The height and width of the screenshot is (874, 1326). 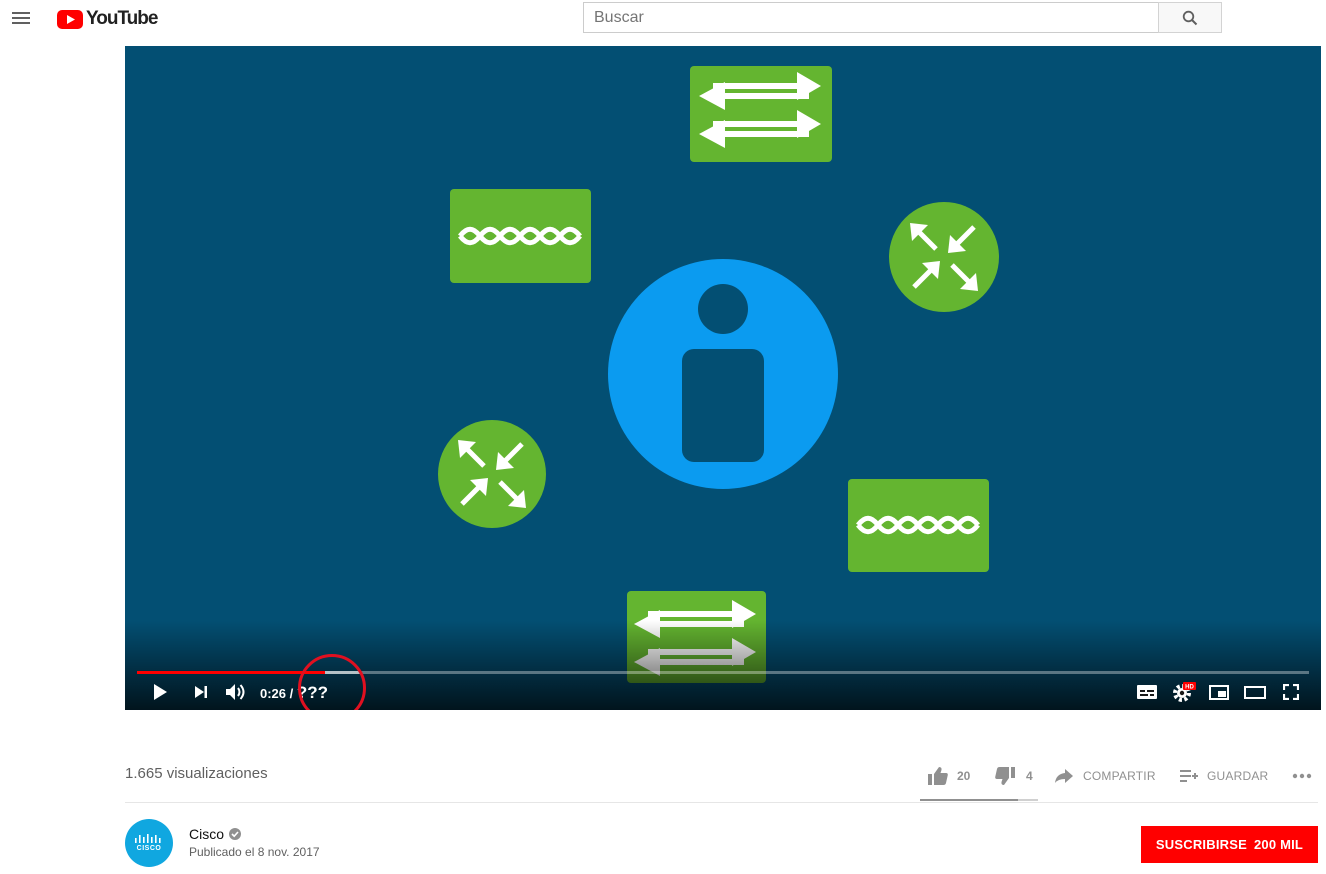 What do you see at coordinates (723, 672) in the screenshot?
I see `progress-bar` at bounding box center [723, 672].